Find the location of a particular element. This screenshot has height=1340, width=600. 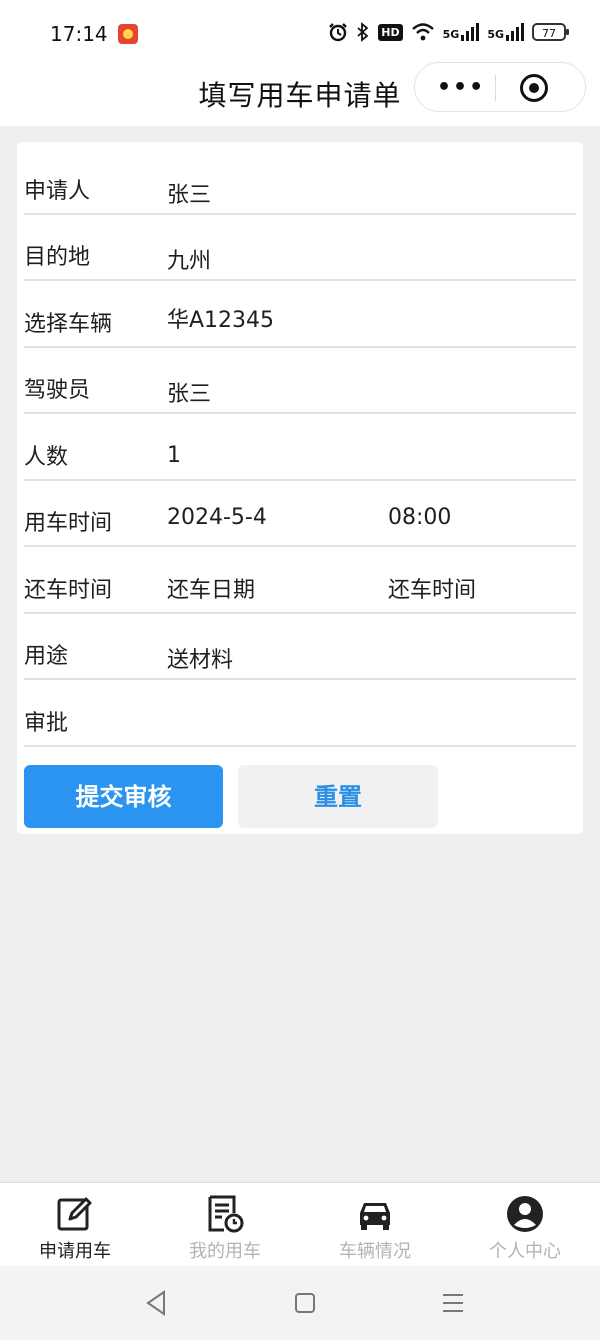

field-label: 人数 is located at coordinates (46, 457).